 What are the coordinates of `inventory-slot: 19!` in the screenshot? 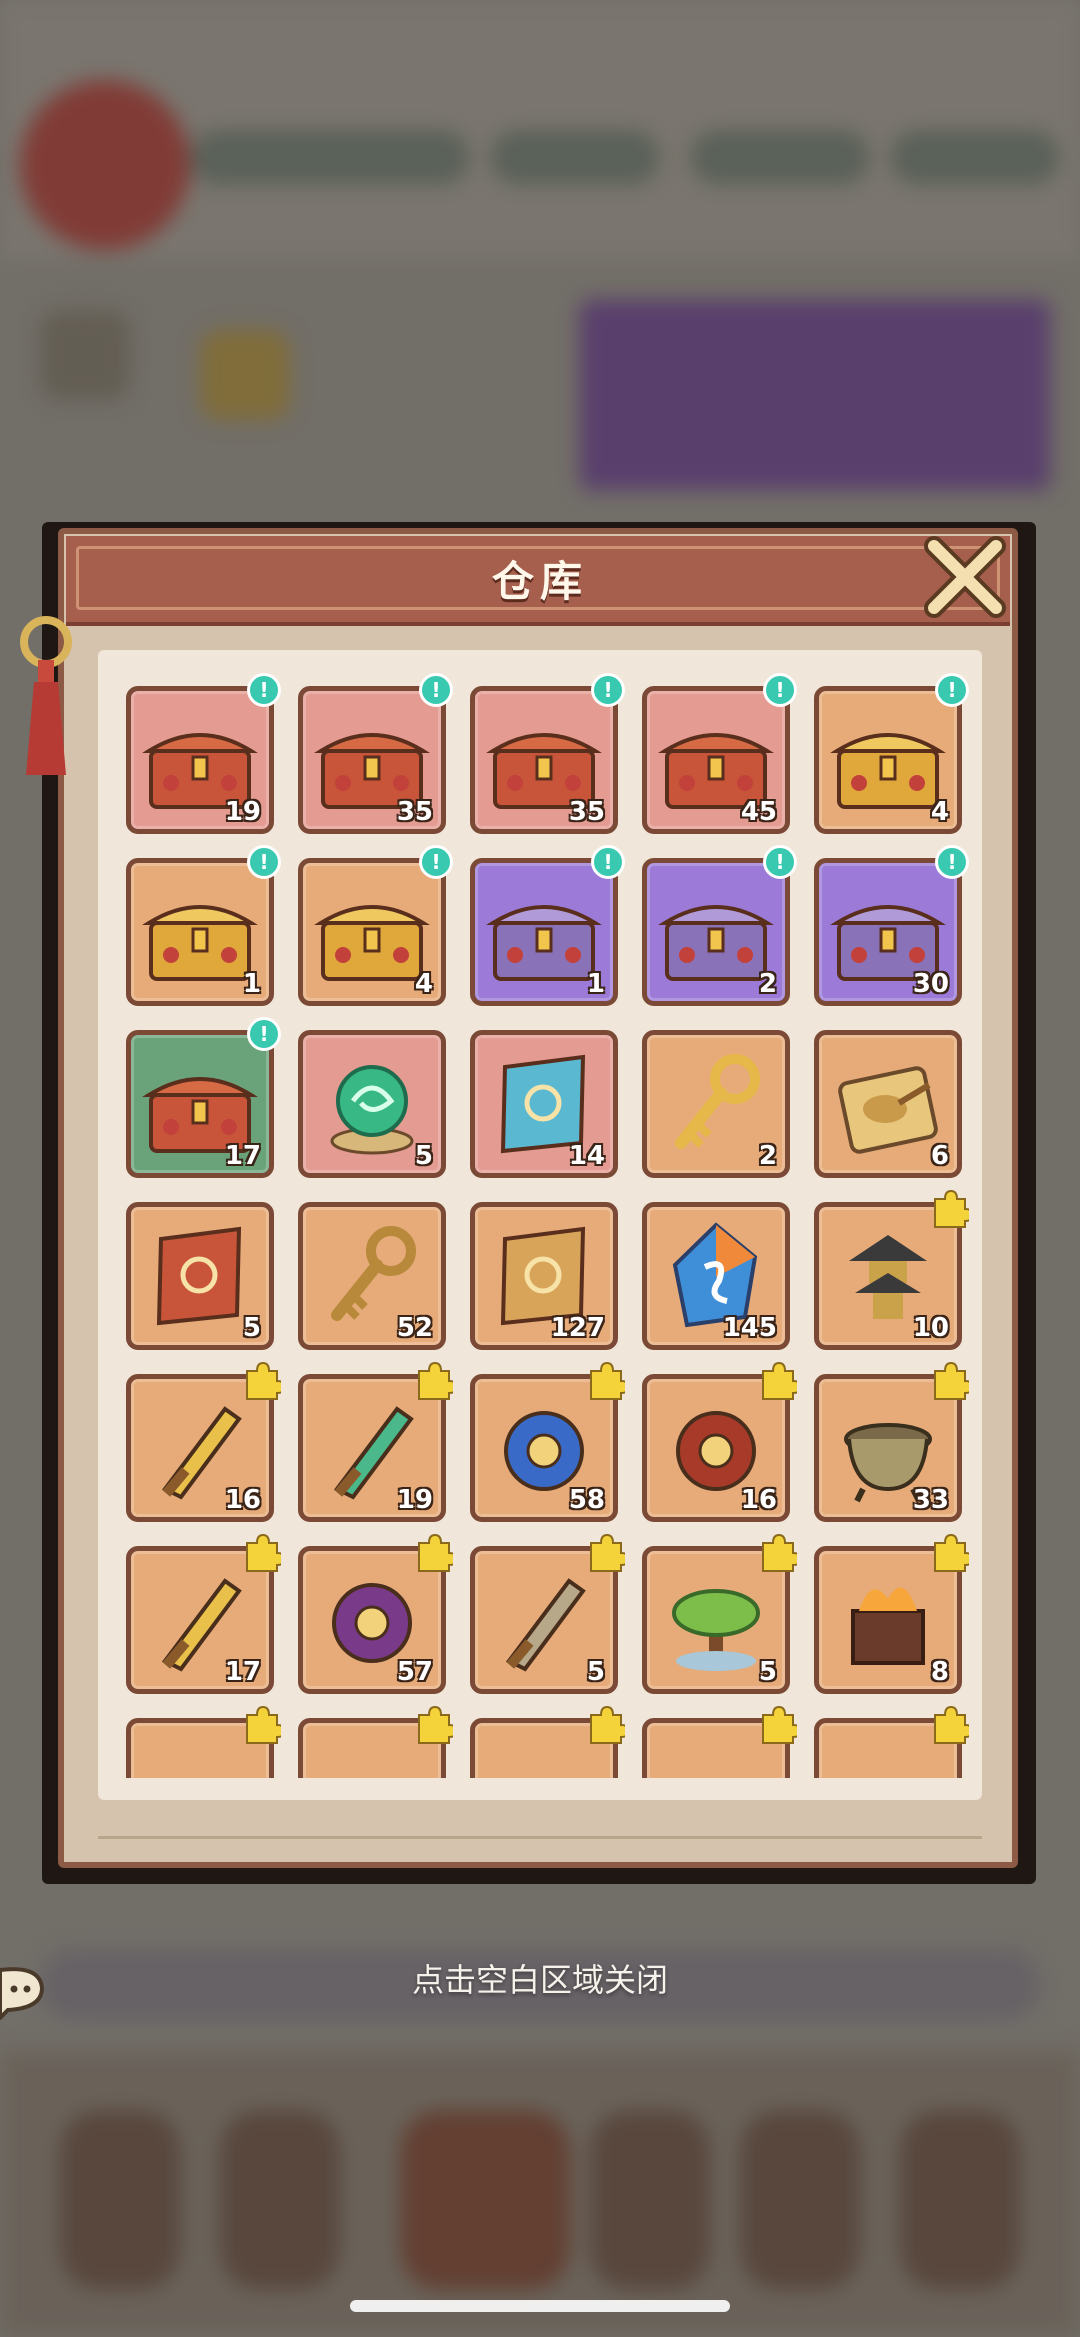 It's located at (203, 753).